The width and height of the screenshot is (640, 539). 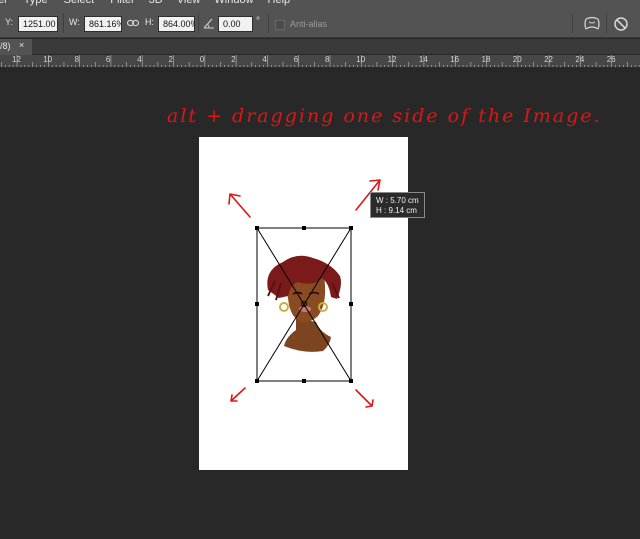 What do you see at coordinates (384, 116) in the screenshot?
I see `annotation-text: alt + dragging one side of the Image.` at bounding box center [384, 116].